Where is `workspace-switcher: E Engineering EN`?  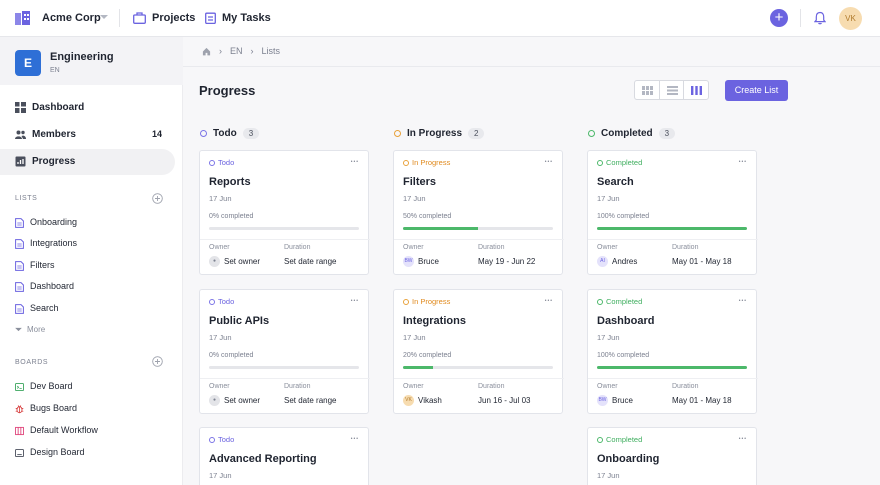 workspace-switcher: E Engineering EN is located at coordinates (91, 61).